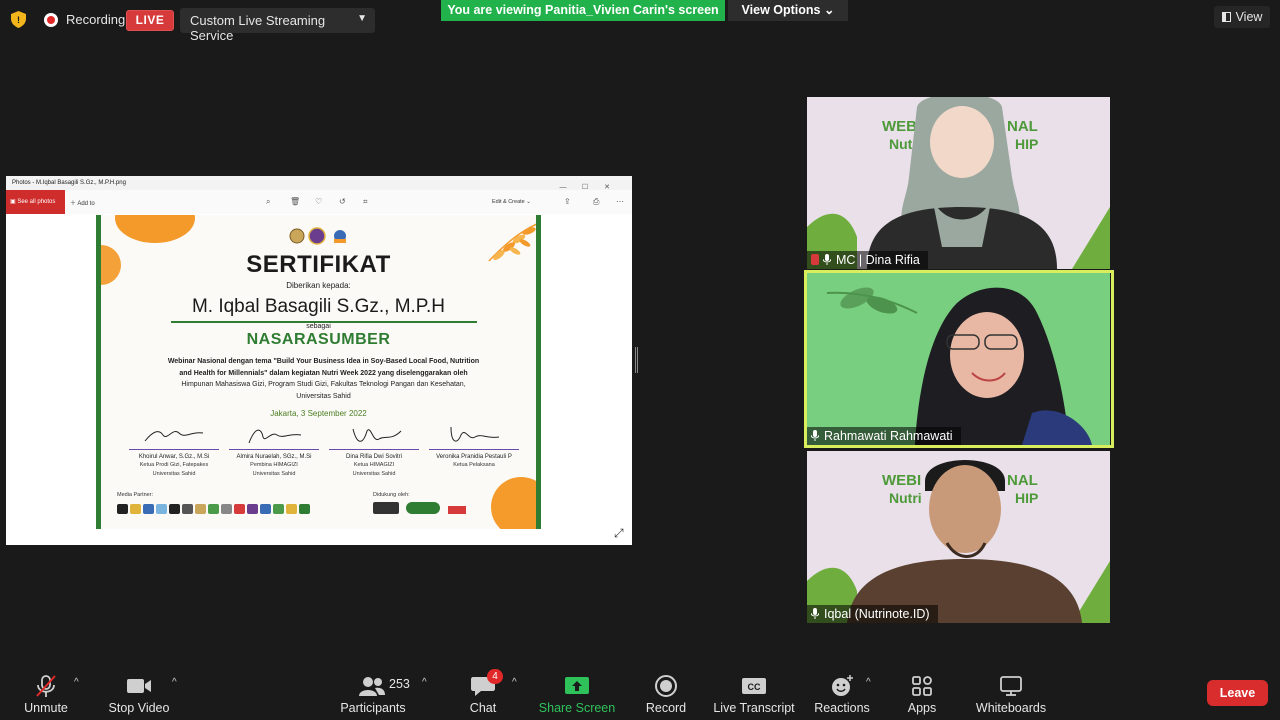  I want to click on participant-name-tag: Iqbal (Nutrinote.ID), so click(872, 614).